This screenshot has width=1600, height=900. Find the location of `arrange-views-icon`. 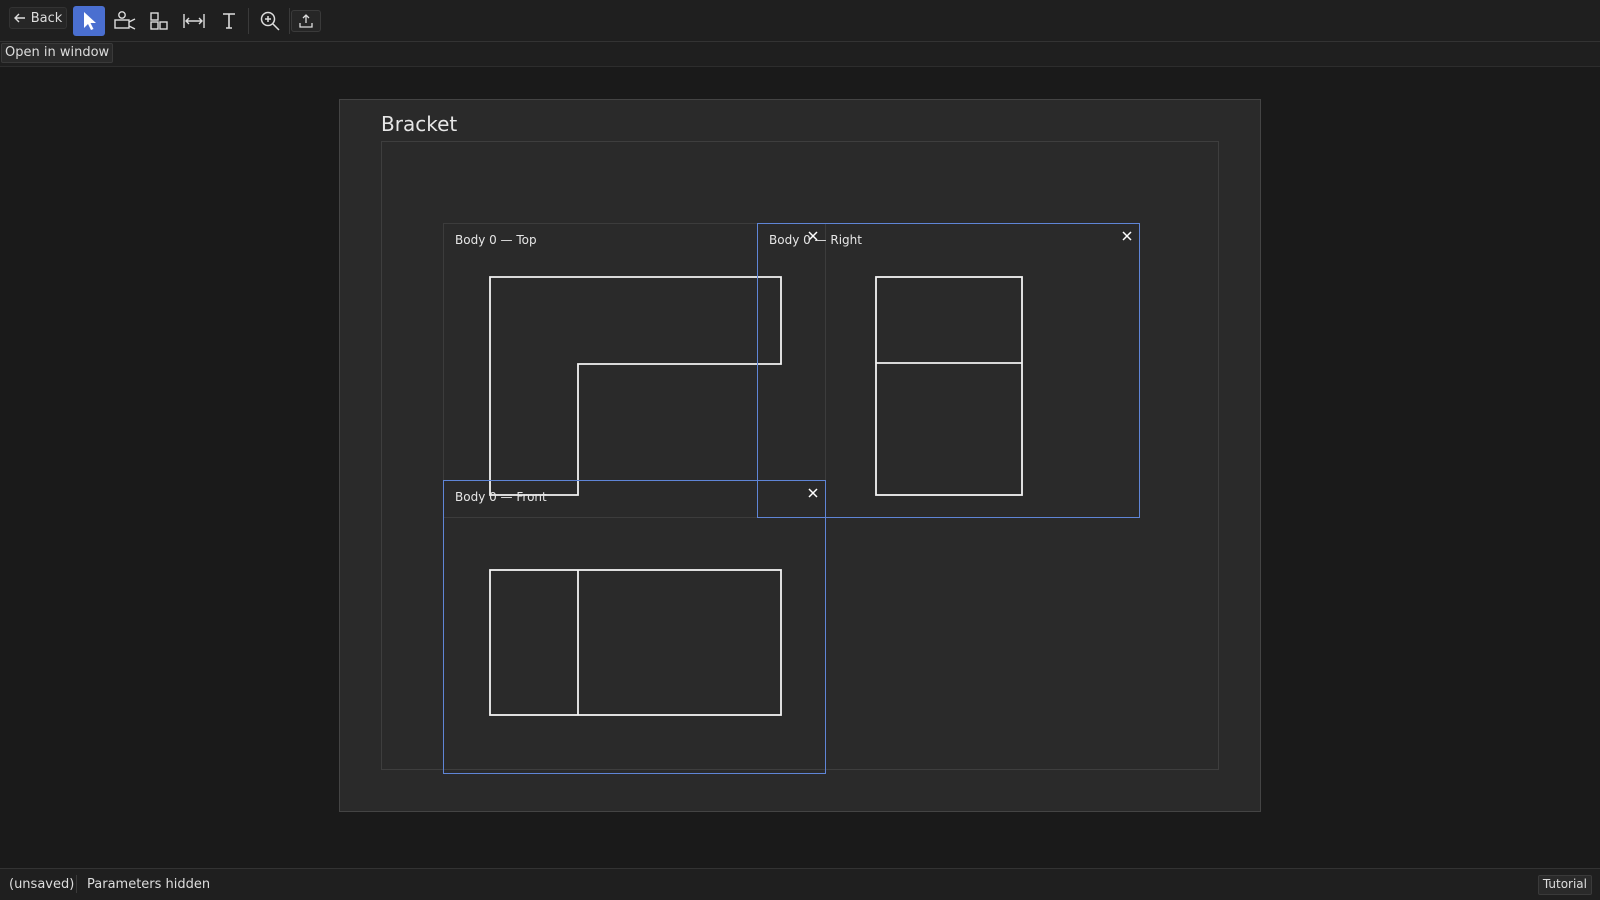

arrange-views-icon is located at coordinates (159, 21).